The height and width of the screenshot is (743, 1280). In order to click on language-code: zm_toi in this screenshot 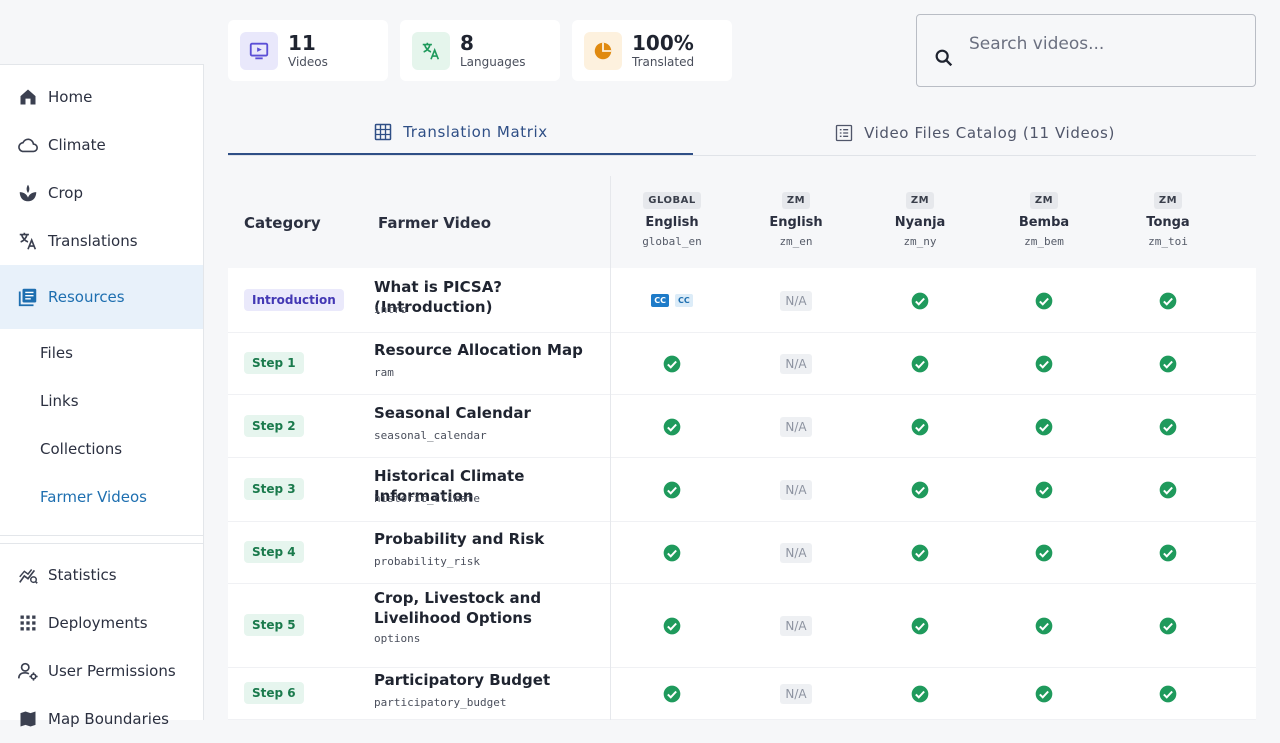, I will do `click(1168, 241)`.